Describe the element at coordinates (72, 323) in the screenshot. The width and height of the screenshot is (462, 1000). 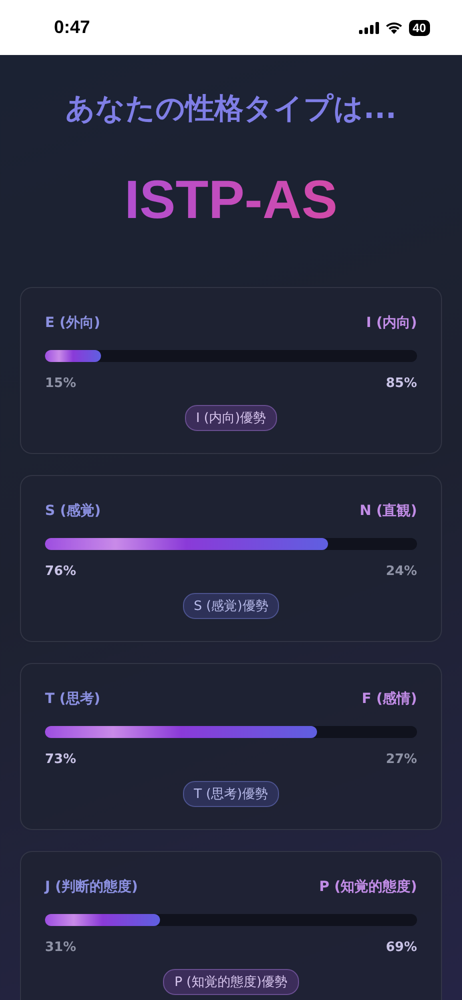
I see `trait-label: E (外向)` at that location.